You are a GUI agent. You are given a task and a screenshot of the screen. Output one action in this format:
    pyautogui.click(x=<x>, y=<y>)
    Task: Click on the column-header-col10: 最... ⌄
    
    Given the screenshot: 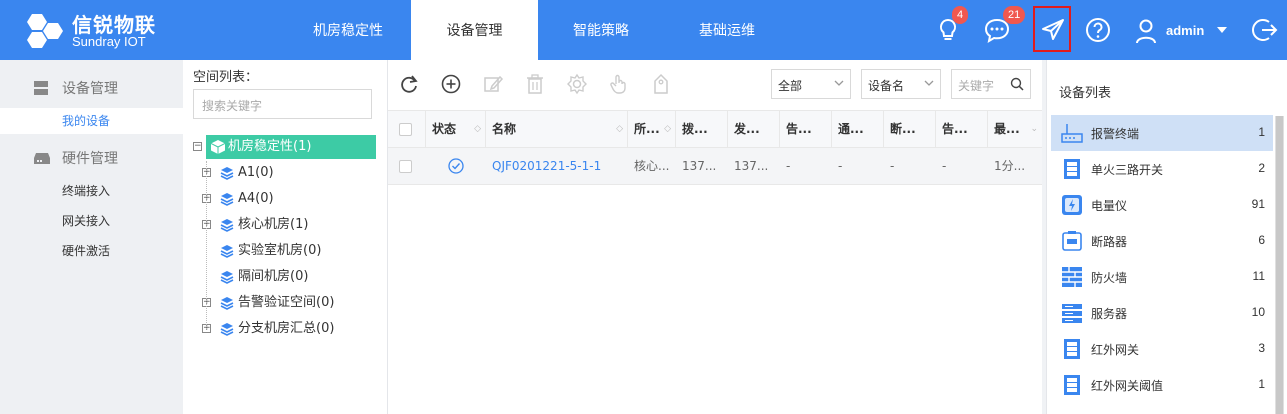 What is the action you would take?
    pyautogui.click(x=1015, y=129)
    